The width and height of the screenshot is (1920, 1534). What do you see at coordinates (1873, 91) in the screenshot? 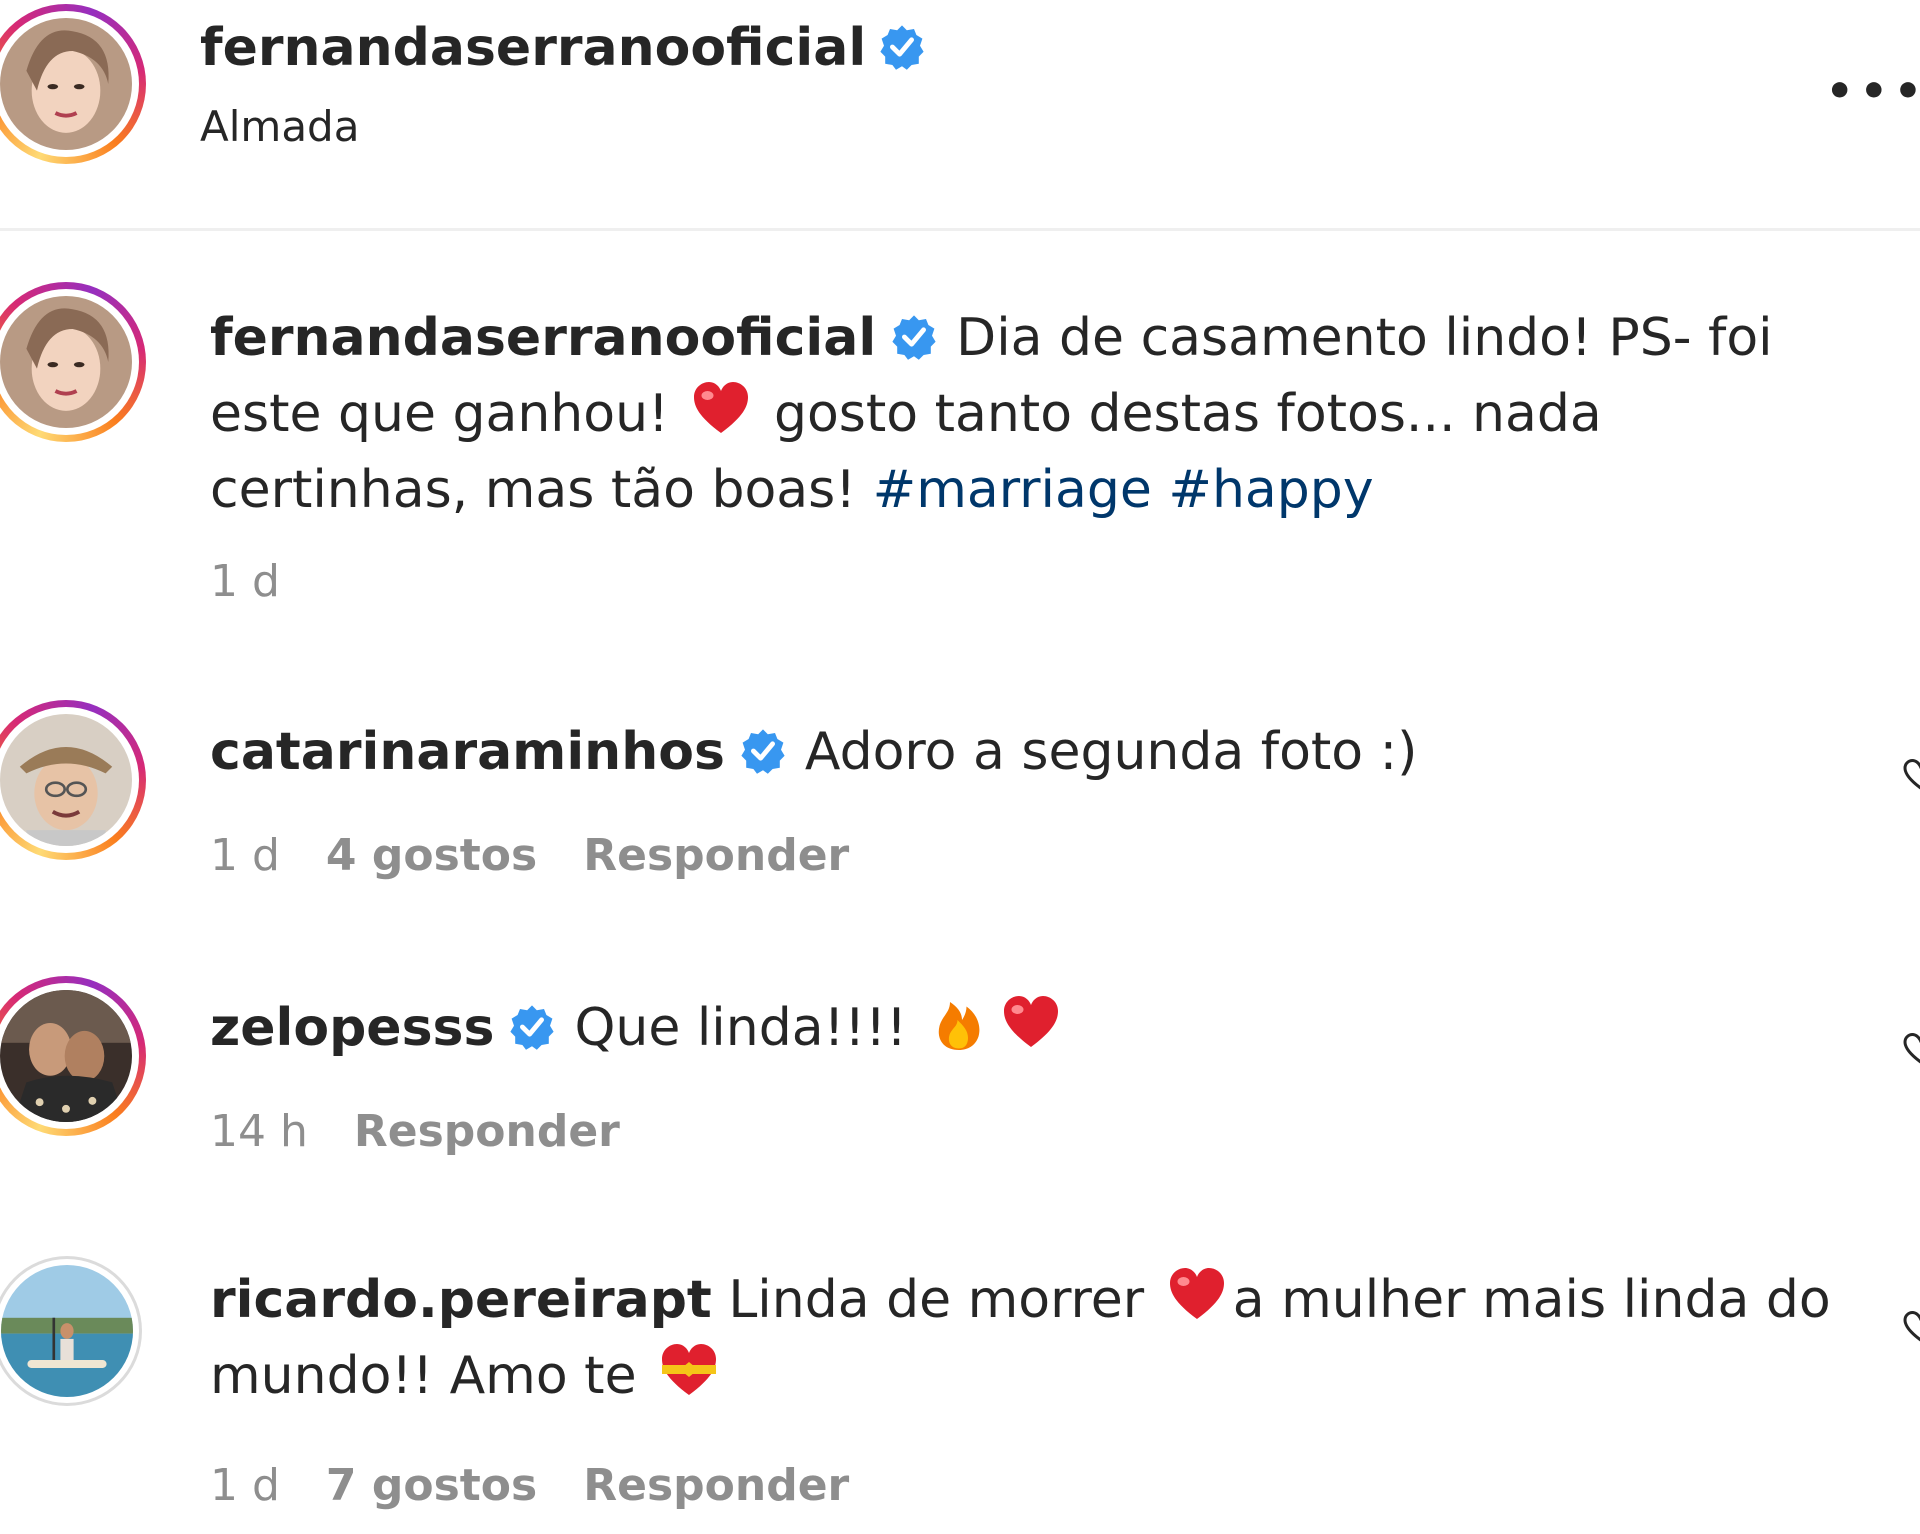
I see `more-options-button: •••` at bounding box center [1873, 91].